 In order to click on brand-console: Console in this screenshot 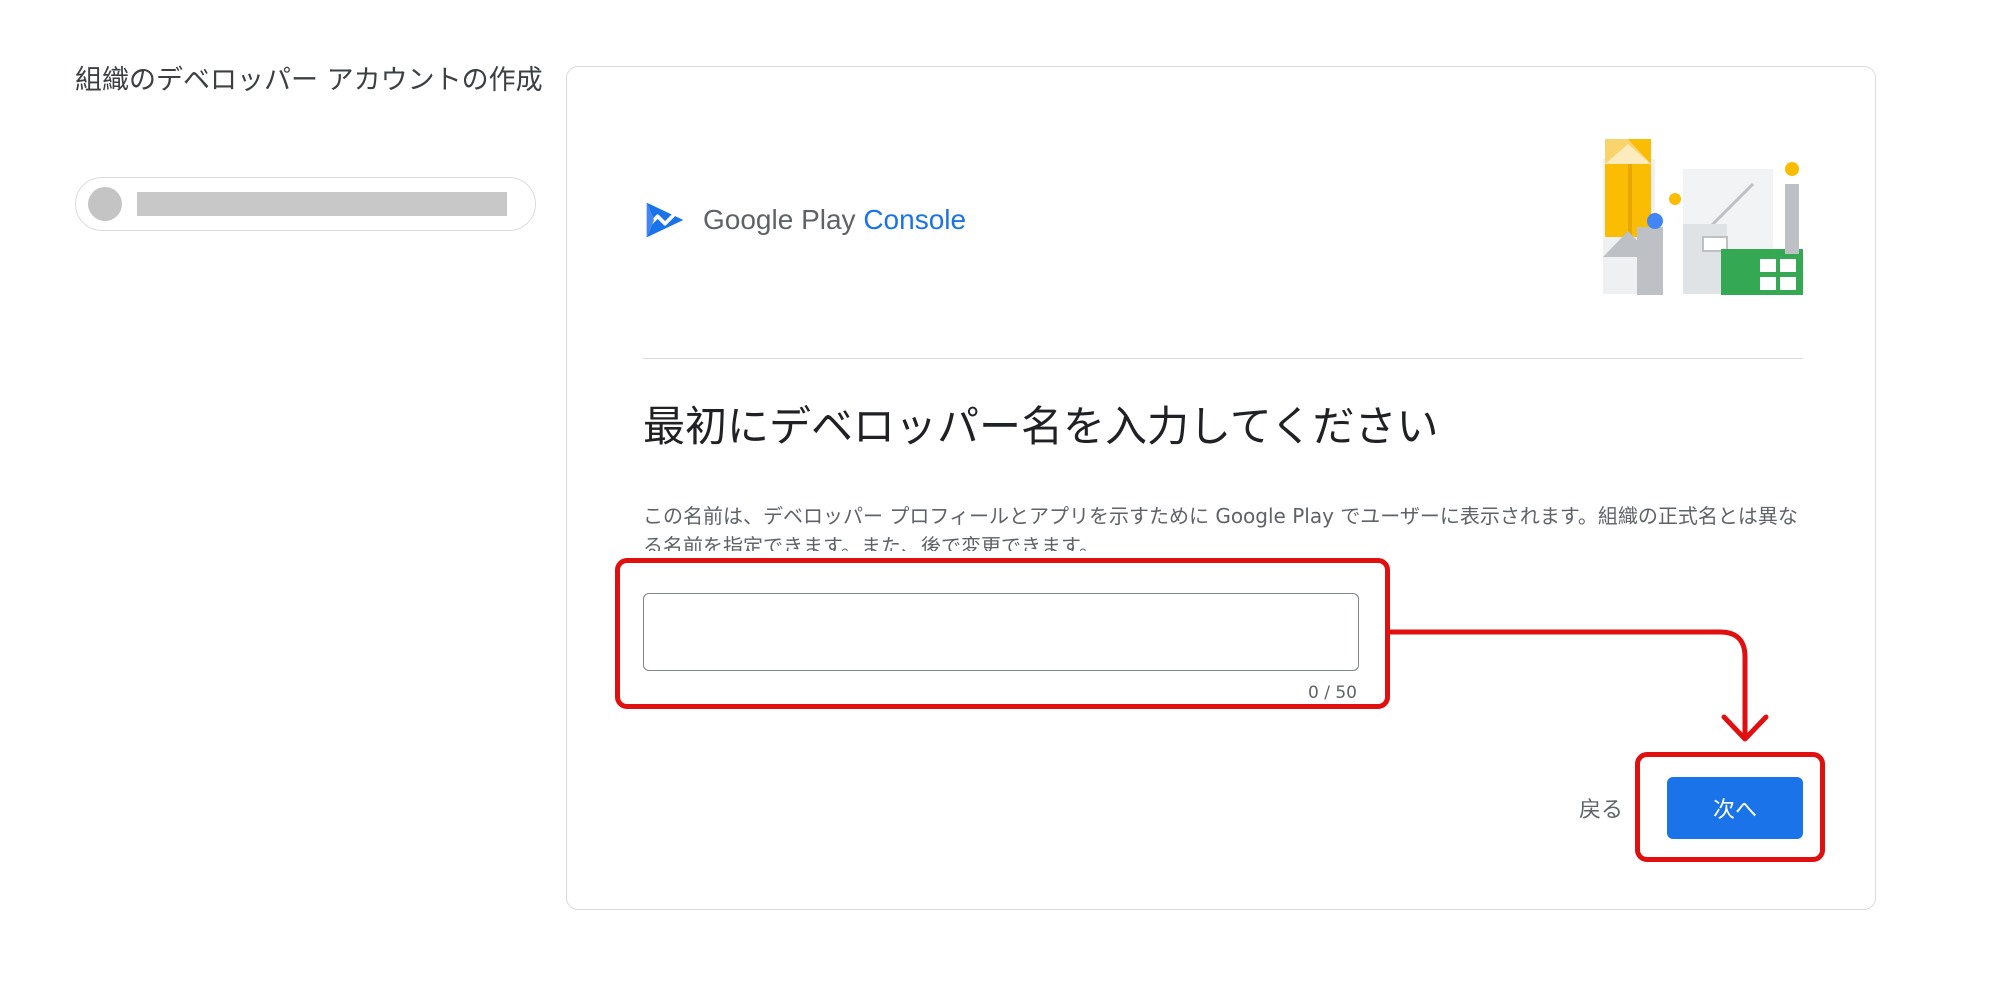, I will do `click(915, 219)`.